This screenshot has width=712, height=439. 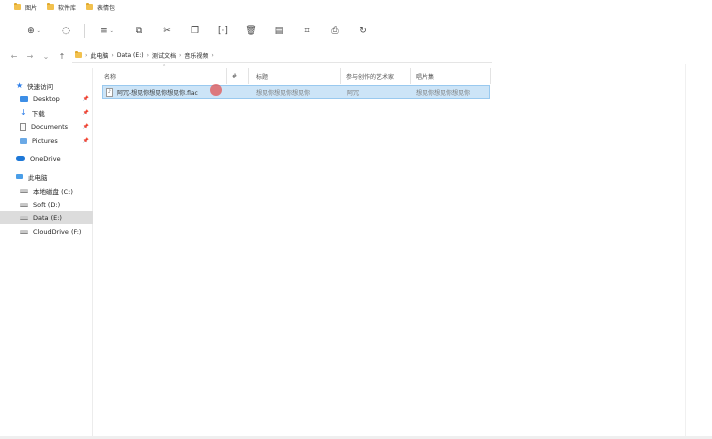 I want to click on refresh-icon: ↻, so click(x=363, y=31).